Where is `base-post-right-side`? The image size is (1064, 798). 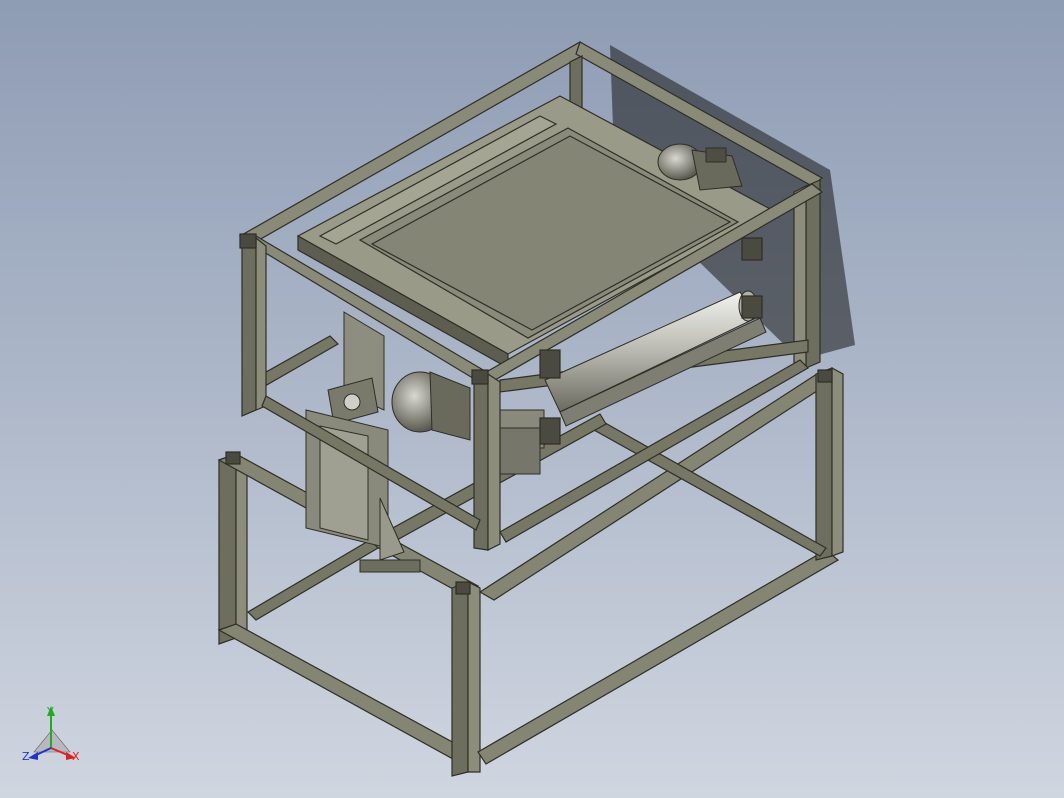
base-post-right-side is located at coordinates (837, 461).